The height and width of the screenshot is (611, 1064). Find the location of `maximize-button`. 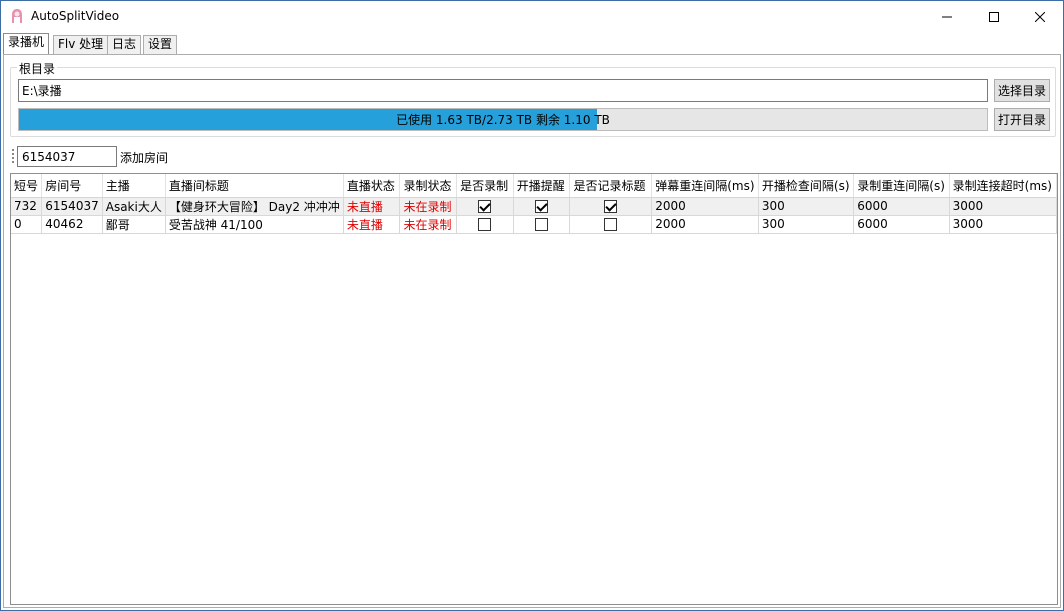

maximize-button is located at coordinates (994, 16).